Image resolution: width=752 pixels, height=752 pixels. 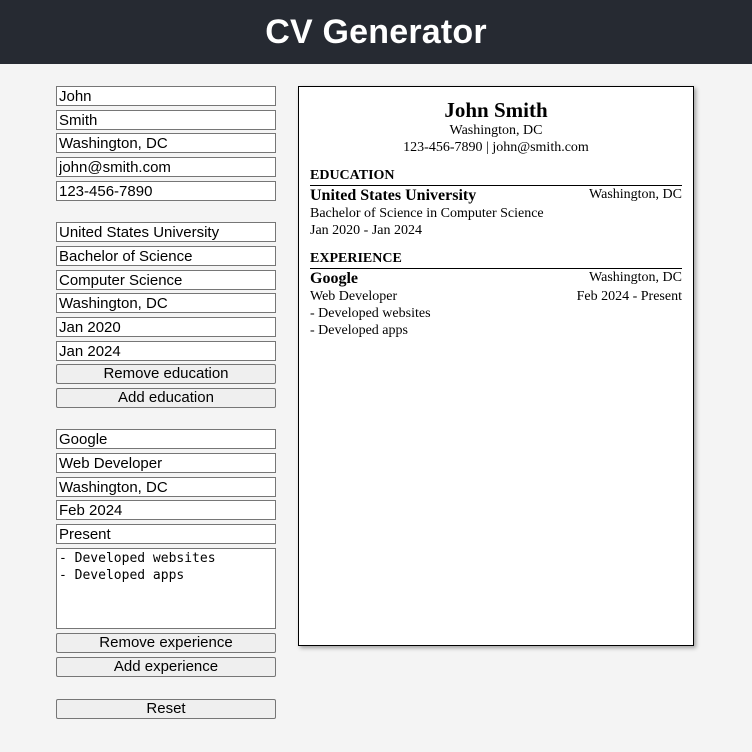 What do you see at coordinates (166, 534) in the screenshot?
I see `experience-end-input` at bounding box center [166, 534].